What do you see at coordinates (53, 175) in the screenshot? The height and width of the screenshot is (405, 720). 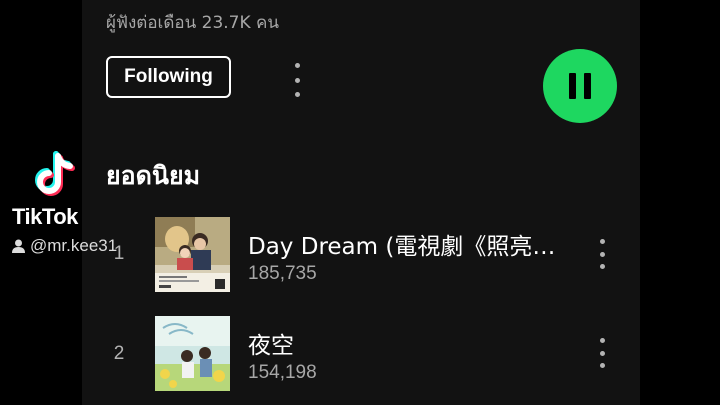 I see `tiktok-logo-icon` at bounding box center [53, 175].